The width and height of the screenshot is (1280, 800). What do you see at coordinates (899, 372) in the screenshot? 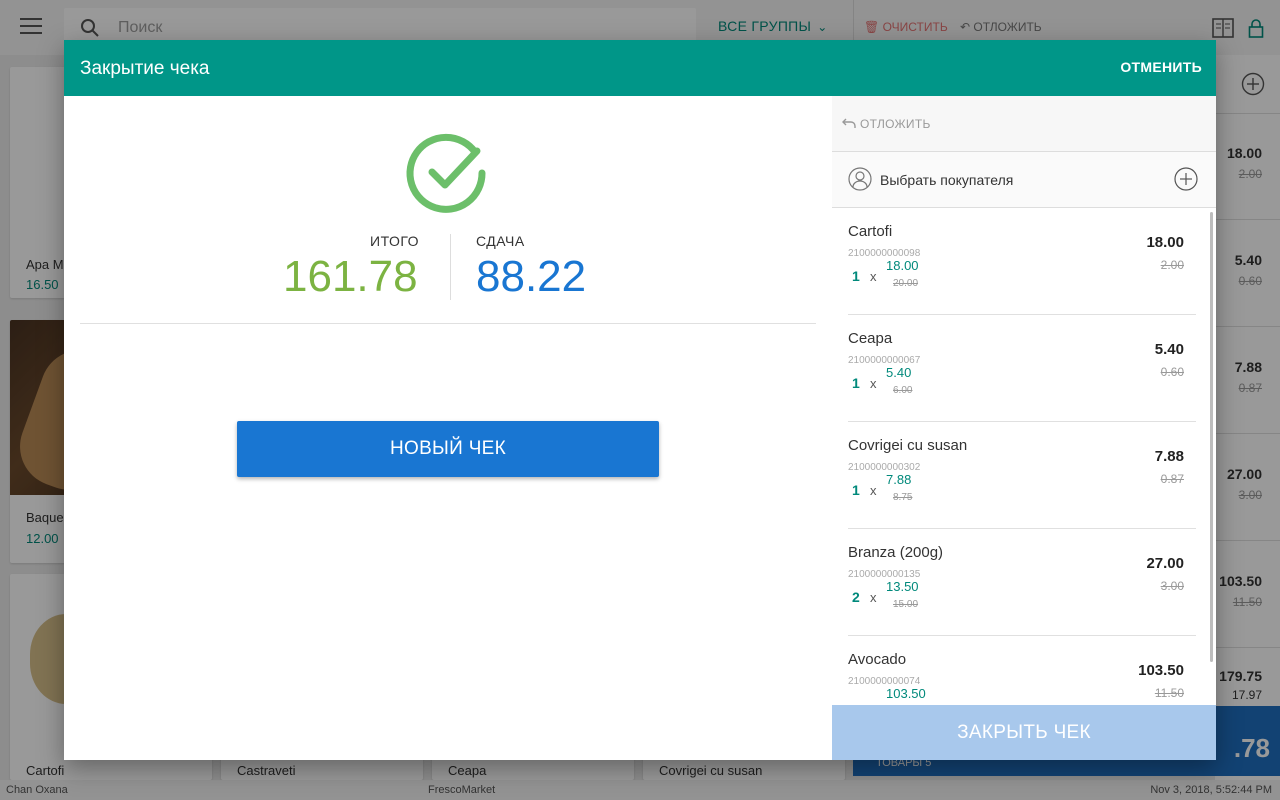
I see `item-unit-price: 5.40` at bounding box center [899, 372].